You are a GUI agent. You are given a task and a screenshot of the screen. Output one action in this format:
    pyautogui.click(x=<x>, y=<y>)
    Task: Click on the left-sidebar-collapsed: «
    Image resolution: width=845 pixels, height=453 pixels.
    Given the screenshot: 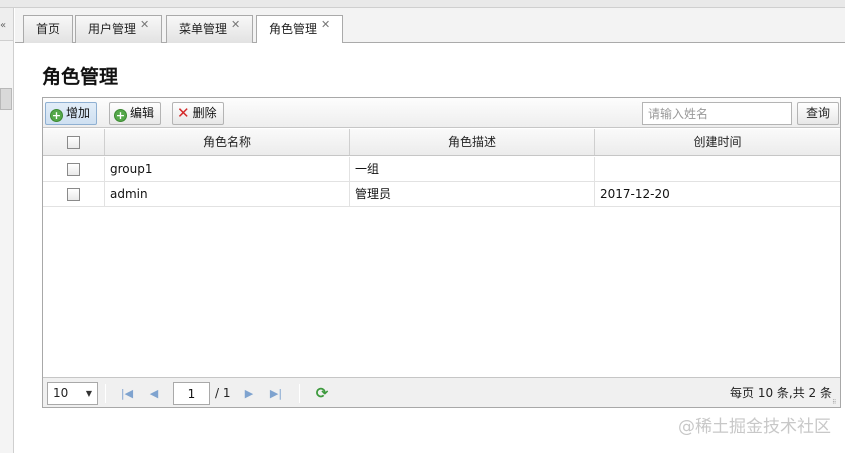 What is the action you would take?
    pyautogui.click(x=7, y=230)
    